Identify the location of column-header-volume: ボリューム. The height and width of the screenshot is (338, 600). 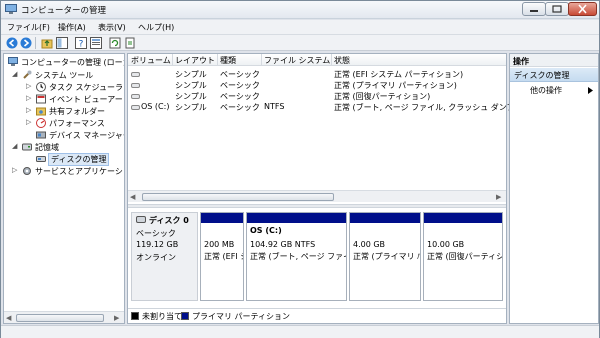
(151, 60).